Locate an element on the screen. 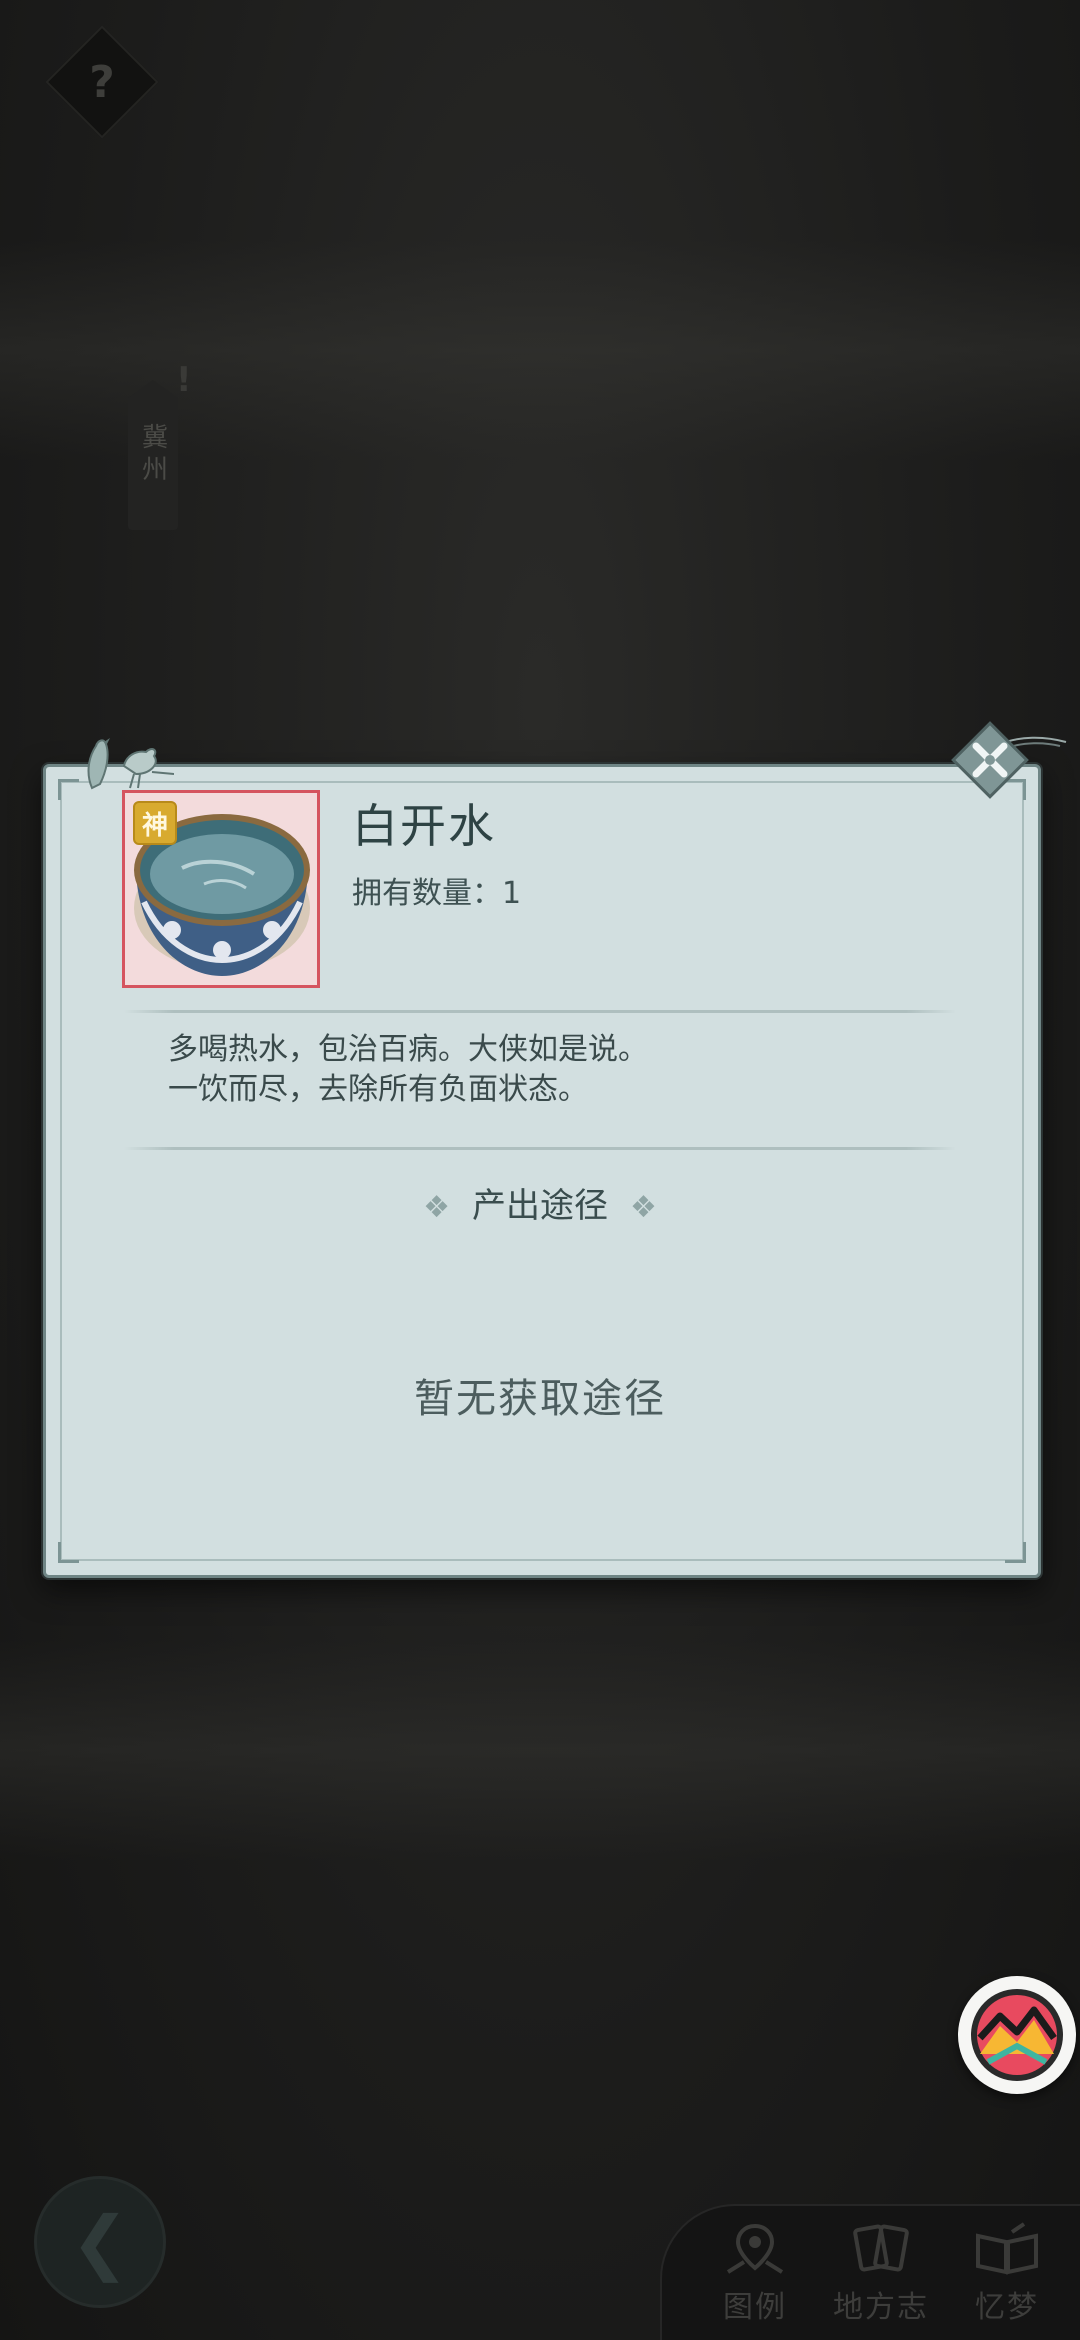 The height and width of the screenshot is (2340, 1080). map-pin-icon is located at coordinates (755, 2248).